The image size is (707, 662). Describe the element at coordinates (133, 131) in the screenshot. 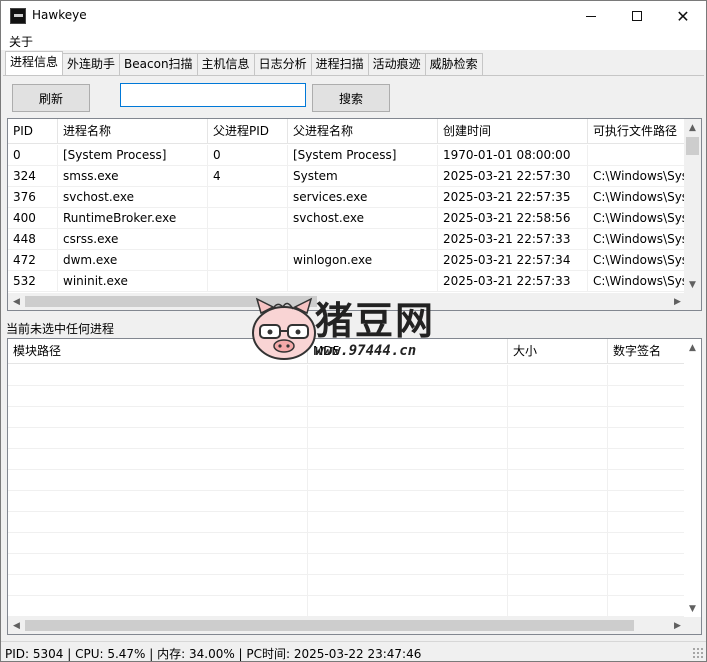

I see `column-header-process-name: 进程名称` at that location.